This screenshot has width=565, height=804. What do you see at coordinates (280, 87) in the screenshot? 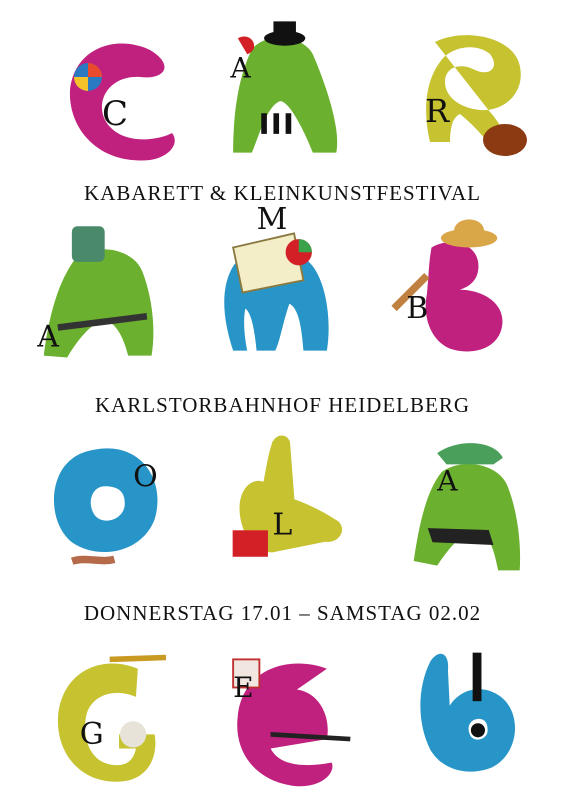
I see `hand-a-icon: A` at bounding box center [280, 87].